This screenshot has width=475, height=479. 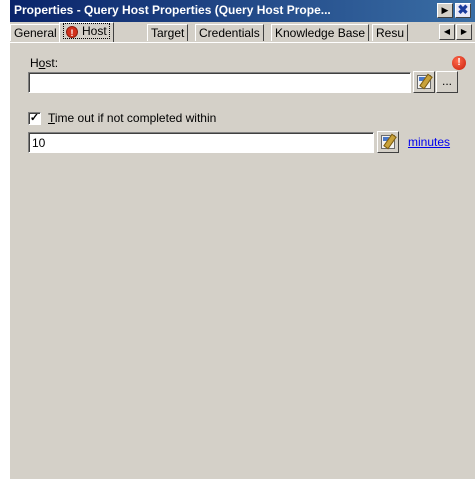 I want to click on tab-knowledge-base-label: Knowledge Base, so click(x=320, y=33).